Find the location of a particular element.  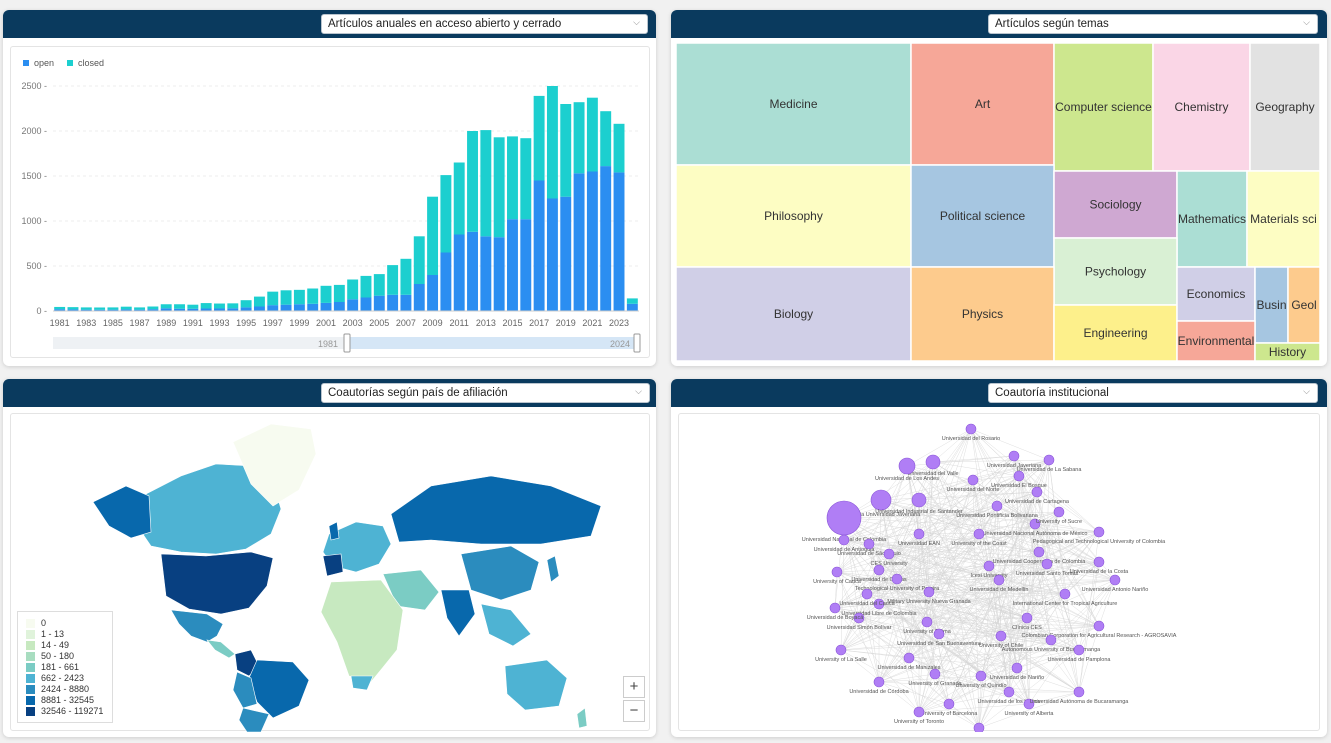

network-node: Universidad Autónoma de Bucaramanga is located at coordinates (1080, 695).